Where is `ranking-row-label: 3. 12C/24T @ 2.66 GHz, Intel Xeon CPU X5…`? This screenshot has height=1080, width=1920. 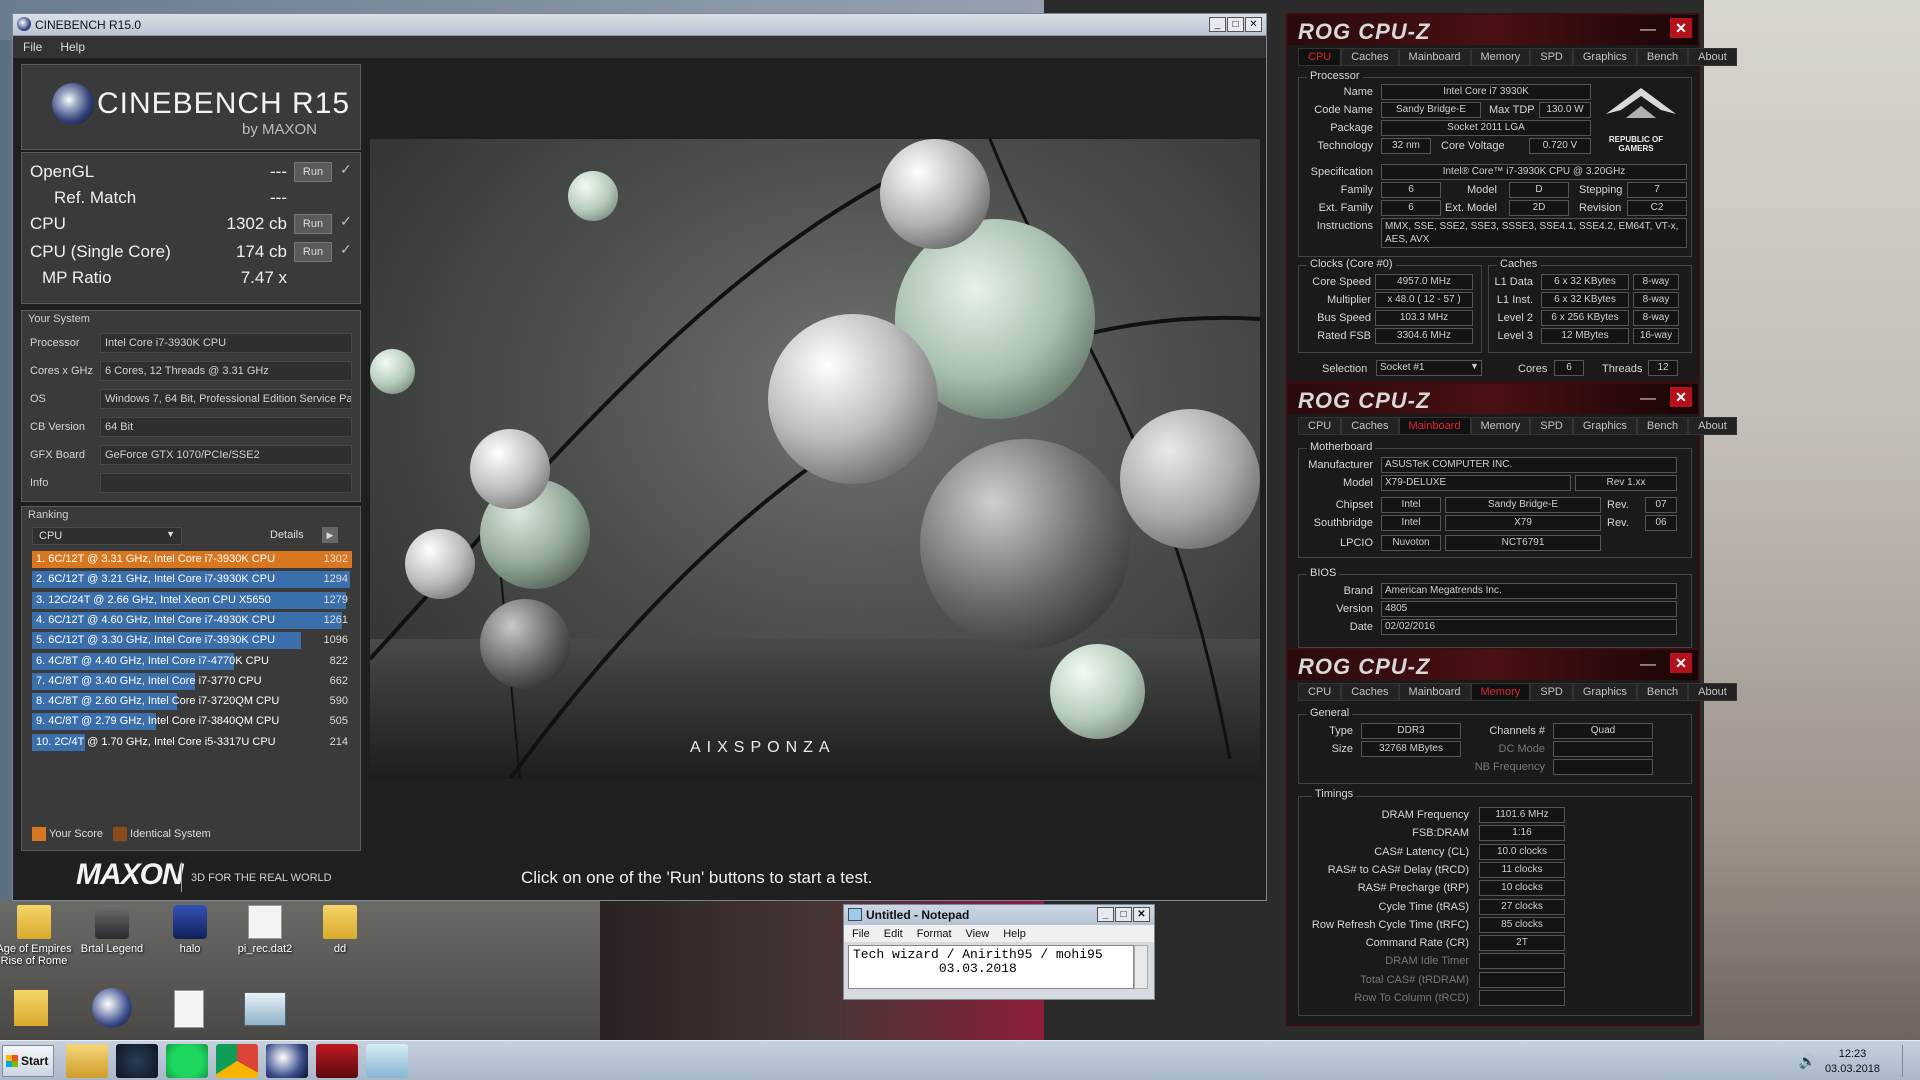
ranking-row-label: 3. 12C/24T @ 2.66 GHz, Intel Xeon CPU X5… is located at coordinates (153, 599).